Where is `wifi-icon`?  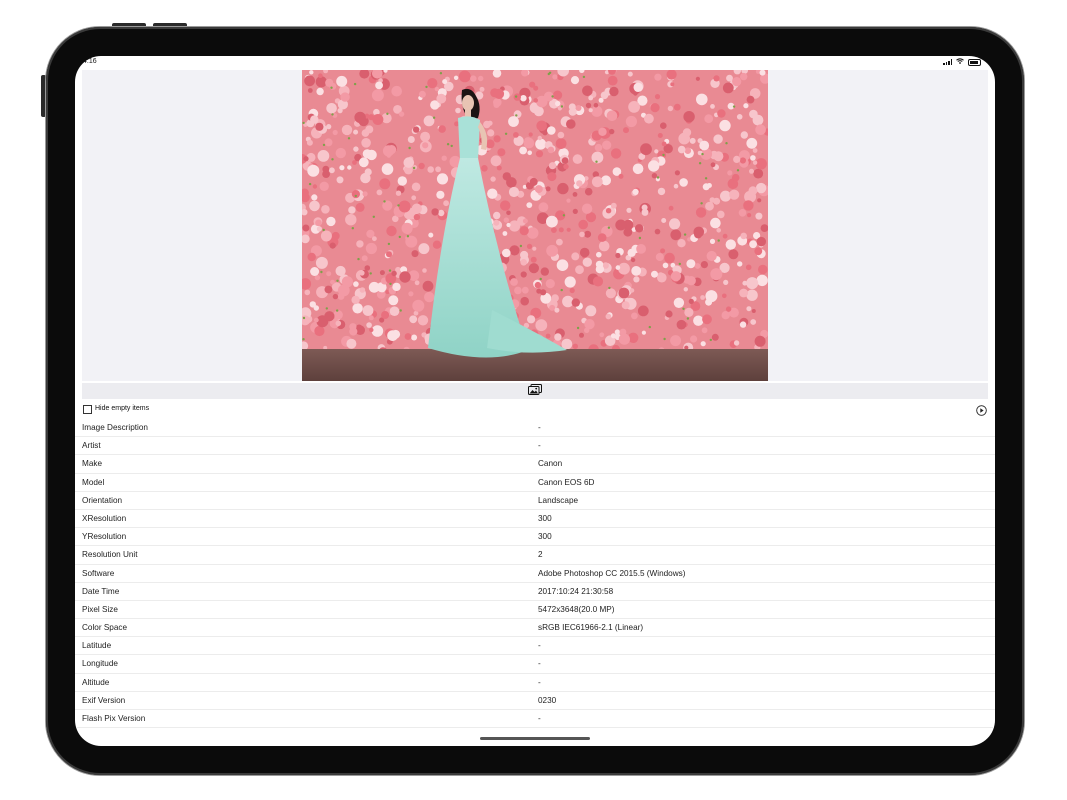
wifi-icon is located at coordinates (960, 62).